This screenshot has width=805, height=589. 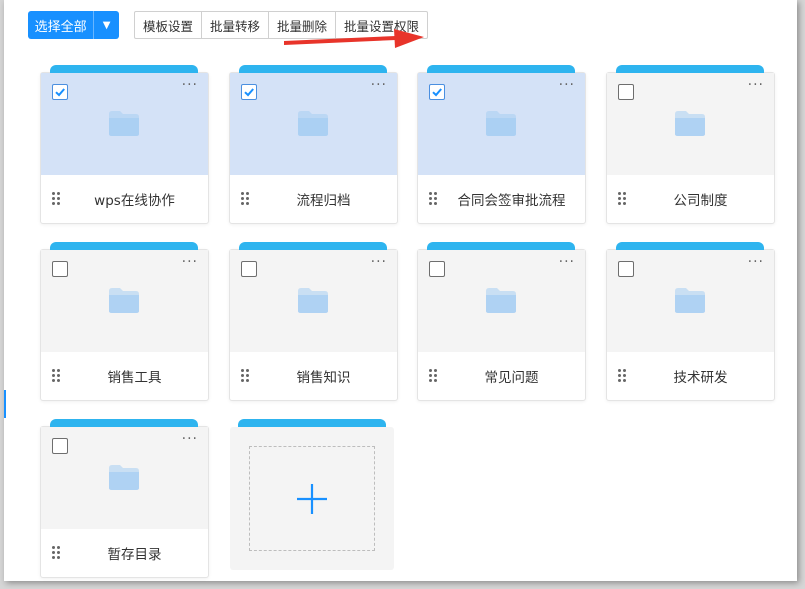 I want to click on add-folder-card, so click(x=312, y=494).